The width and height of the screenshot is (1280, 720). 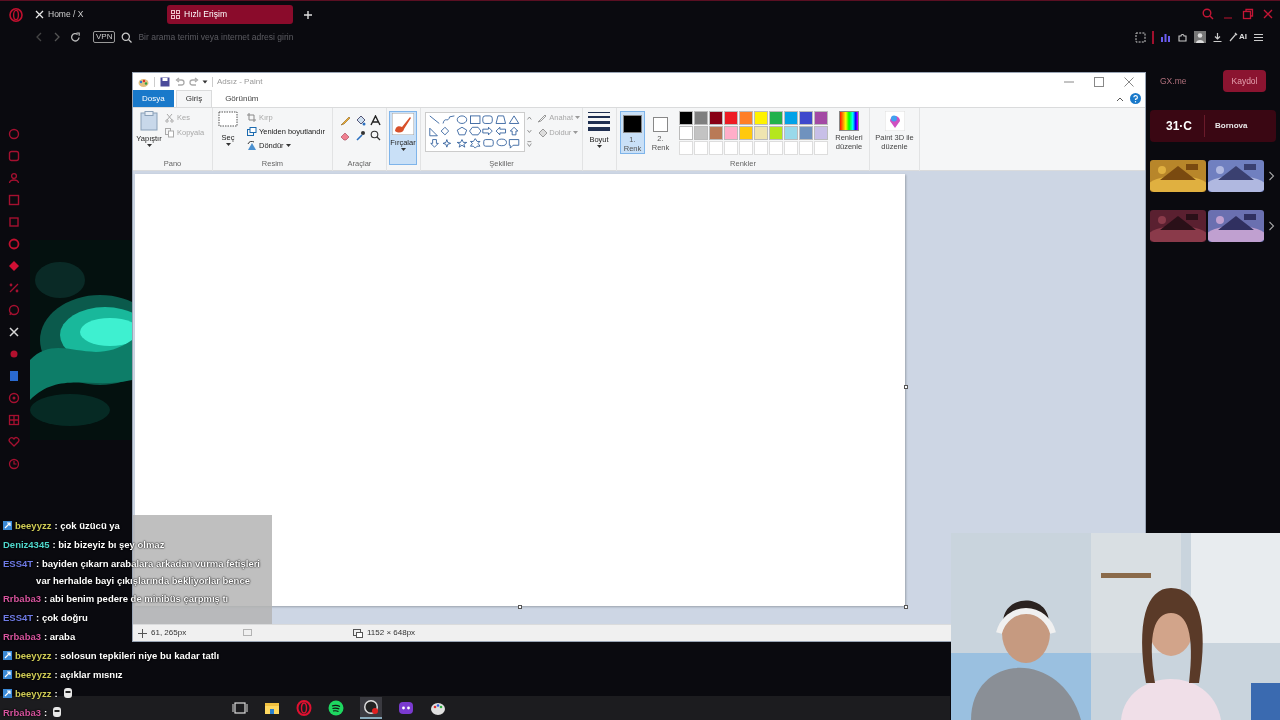 What do you see at coordinates (46, 713) in the screenshot?
I see `chat-message: :` at bounding box center [46, 713].